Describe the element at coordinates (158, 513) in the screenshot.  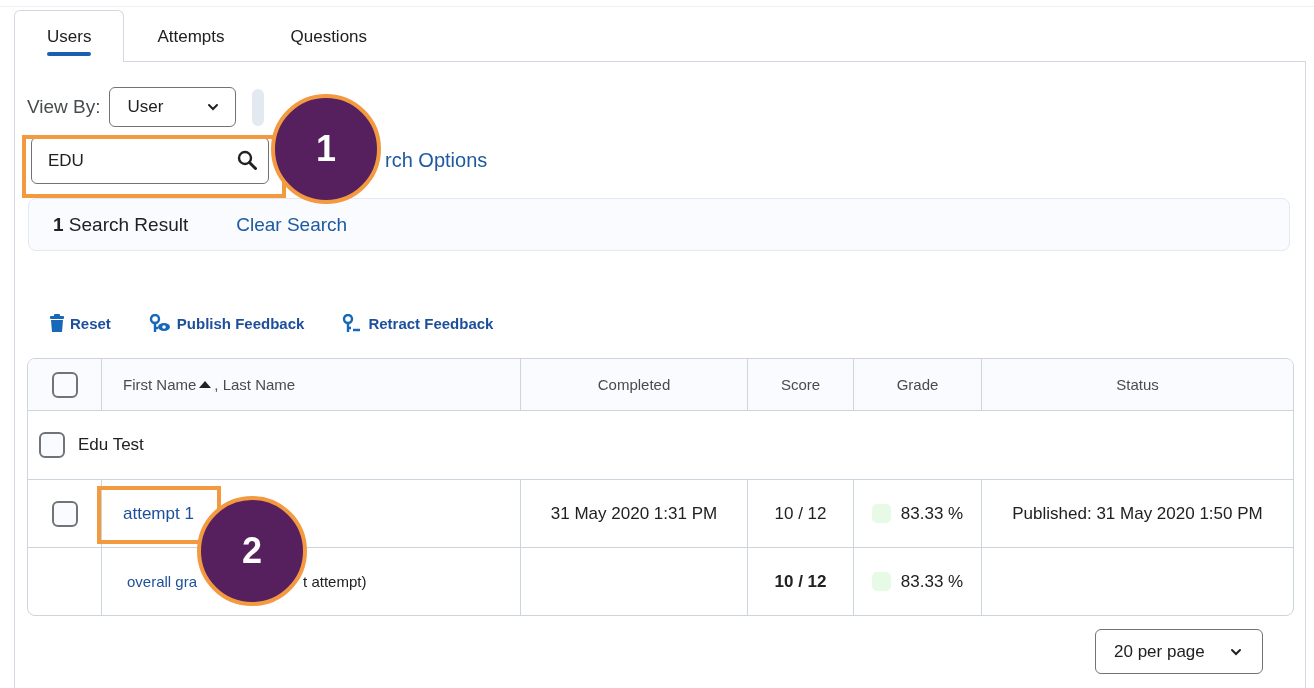
I see `attempt-link: attempt 1` at that location.